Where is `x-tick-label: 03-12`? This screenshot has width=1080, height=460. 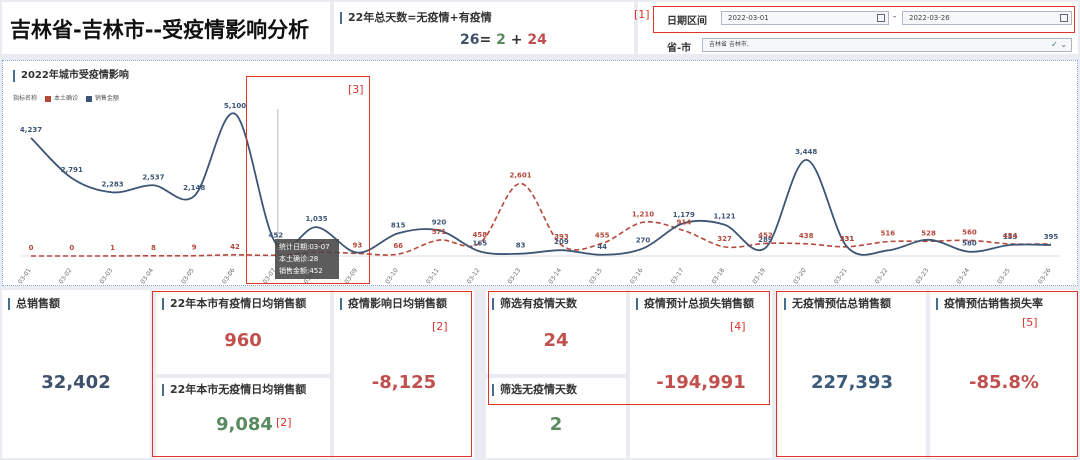 x-tick-label: 03-12 is located at coordinates (474, 276).